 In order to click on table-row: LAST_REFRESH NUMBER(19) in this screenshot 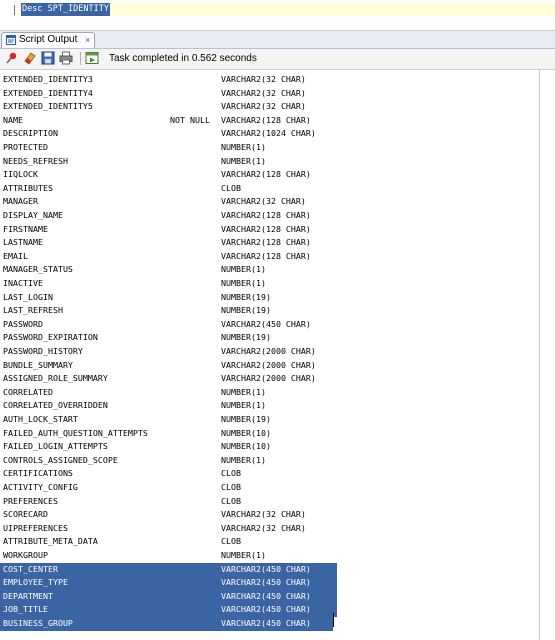, I will do `click(168, 311)`.